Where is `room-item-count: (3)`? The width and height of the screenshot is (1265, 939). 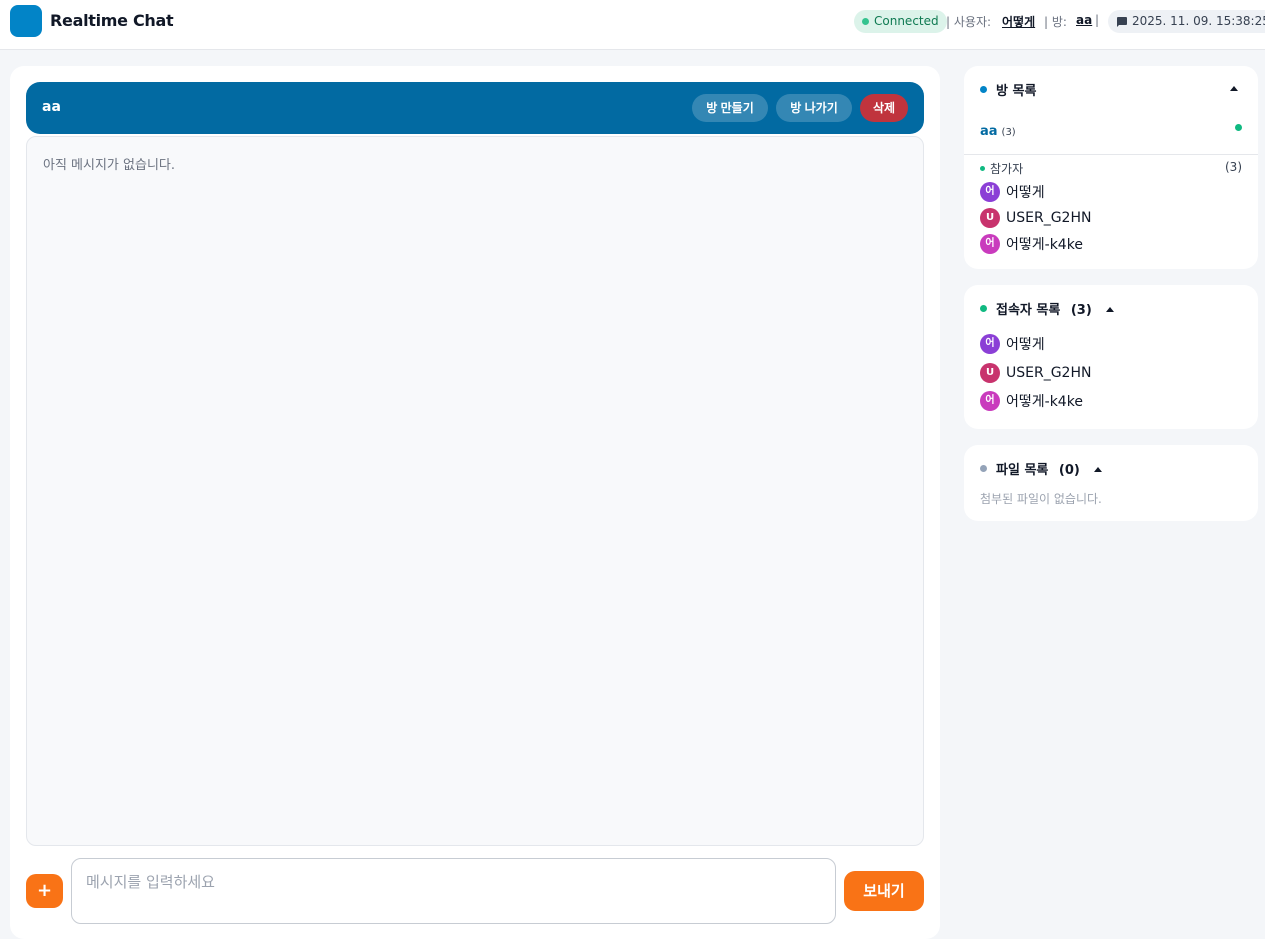
room-item-count: (3) is located at coordinates (1008, 132).